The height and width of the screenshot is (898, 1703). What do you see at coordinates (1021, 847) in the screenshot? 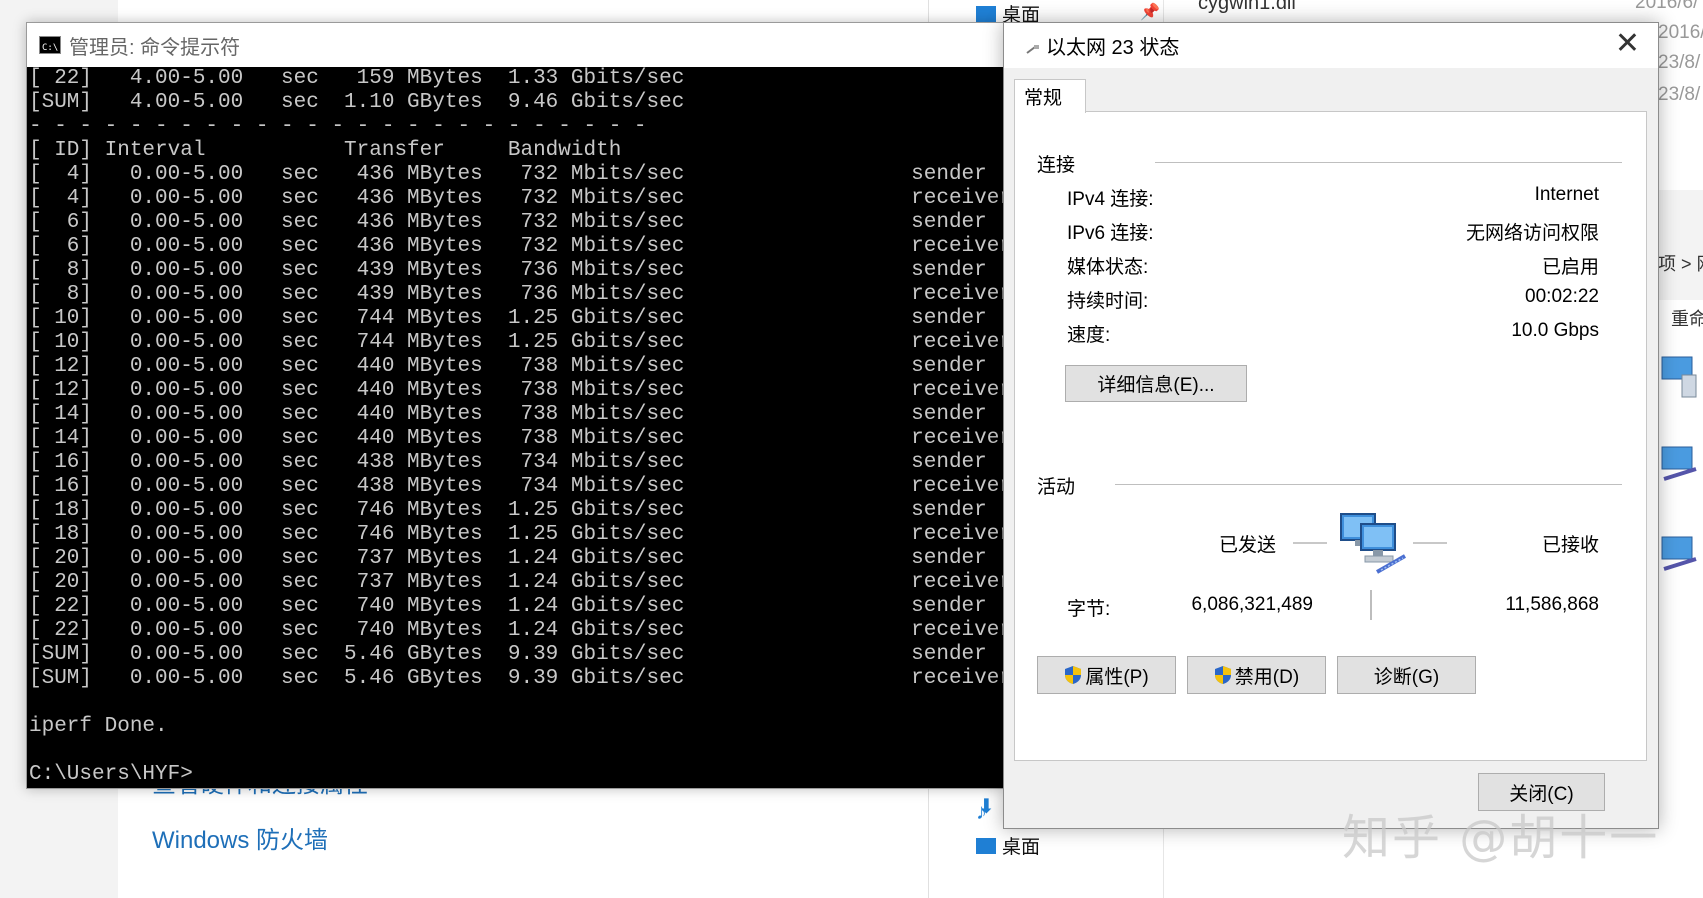
I see `nav-item-label: 桌面` at bounding box center [1021, 847].